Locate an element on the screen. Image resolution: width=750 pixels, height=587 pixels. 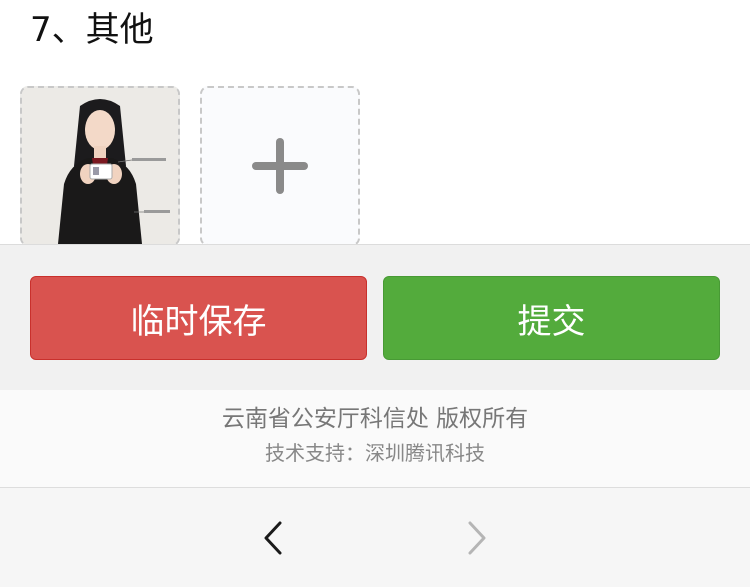
add-photo-button is located at coordinates (280, 166).